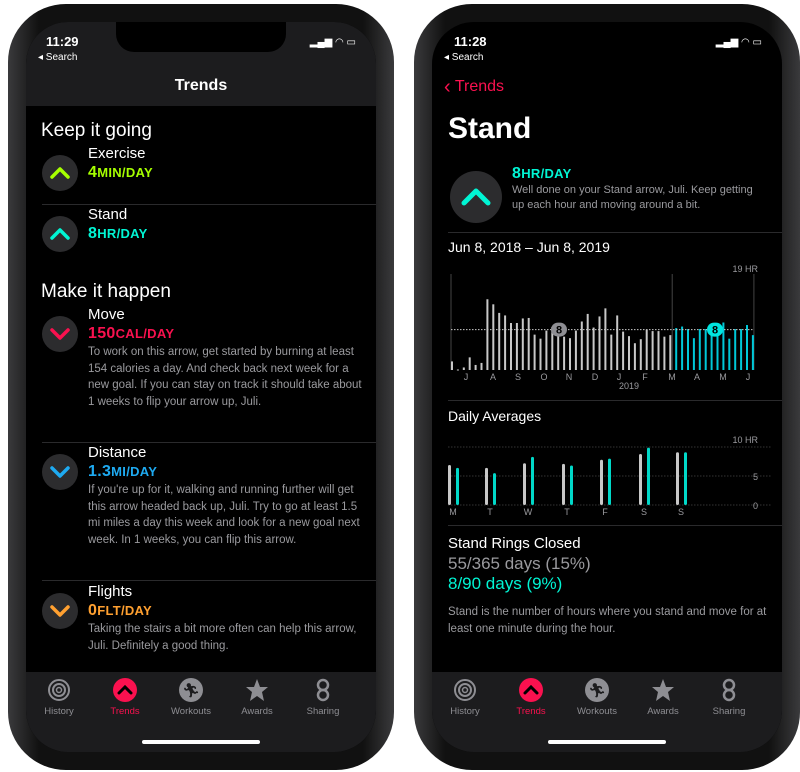 This screenshot has width=800, height=772. What do you see at coordinates (514, 543) in the screenshot?
I see `rings-closed-title: Stand Rings Closed` at bounding box center [514, 543].